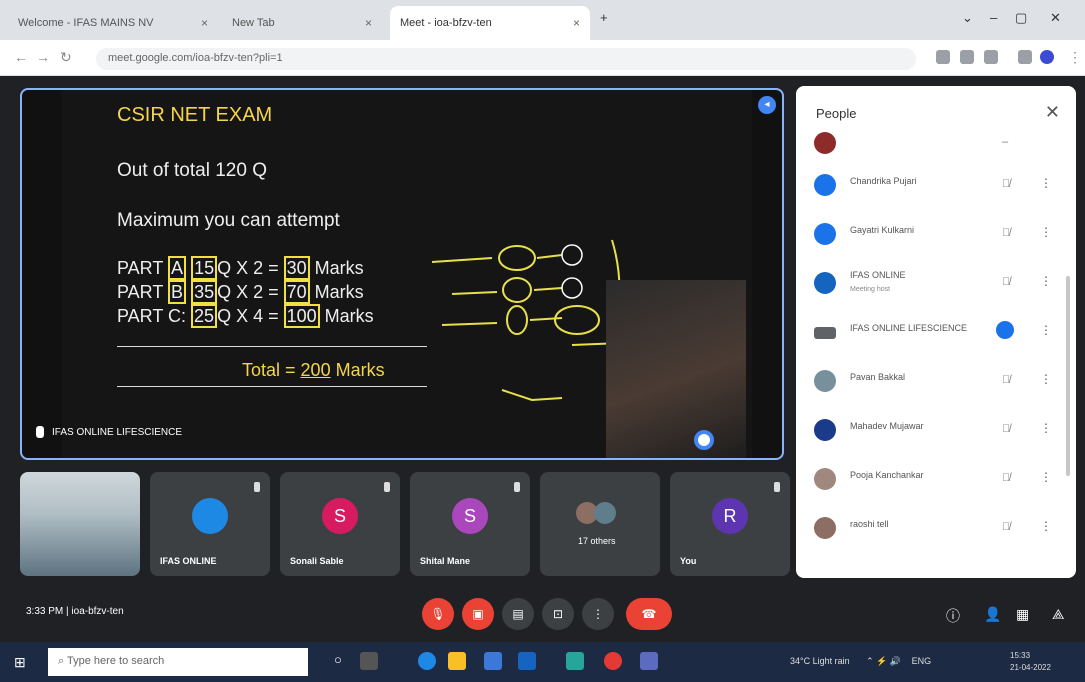  I want to click on close-window-button: ✕, so click(1055, 18).